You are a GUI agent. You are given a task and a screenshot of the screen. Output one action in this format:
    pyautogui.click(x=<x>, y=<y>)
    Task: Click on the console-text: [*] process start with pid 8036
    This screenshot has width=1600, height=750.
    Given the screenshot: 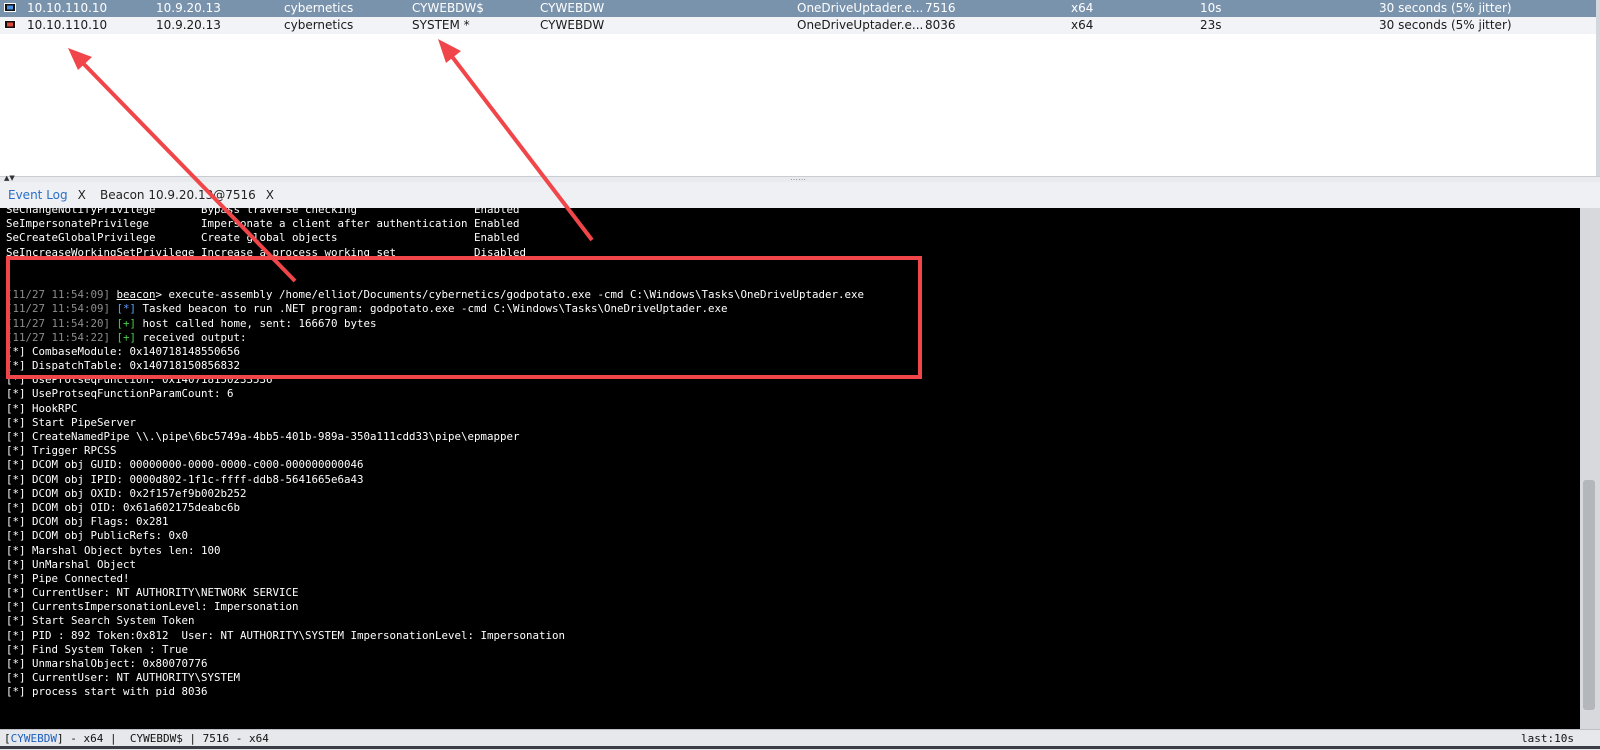 What is the action you would take?
    pyautogui.click(x=107, y=692)
    